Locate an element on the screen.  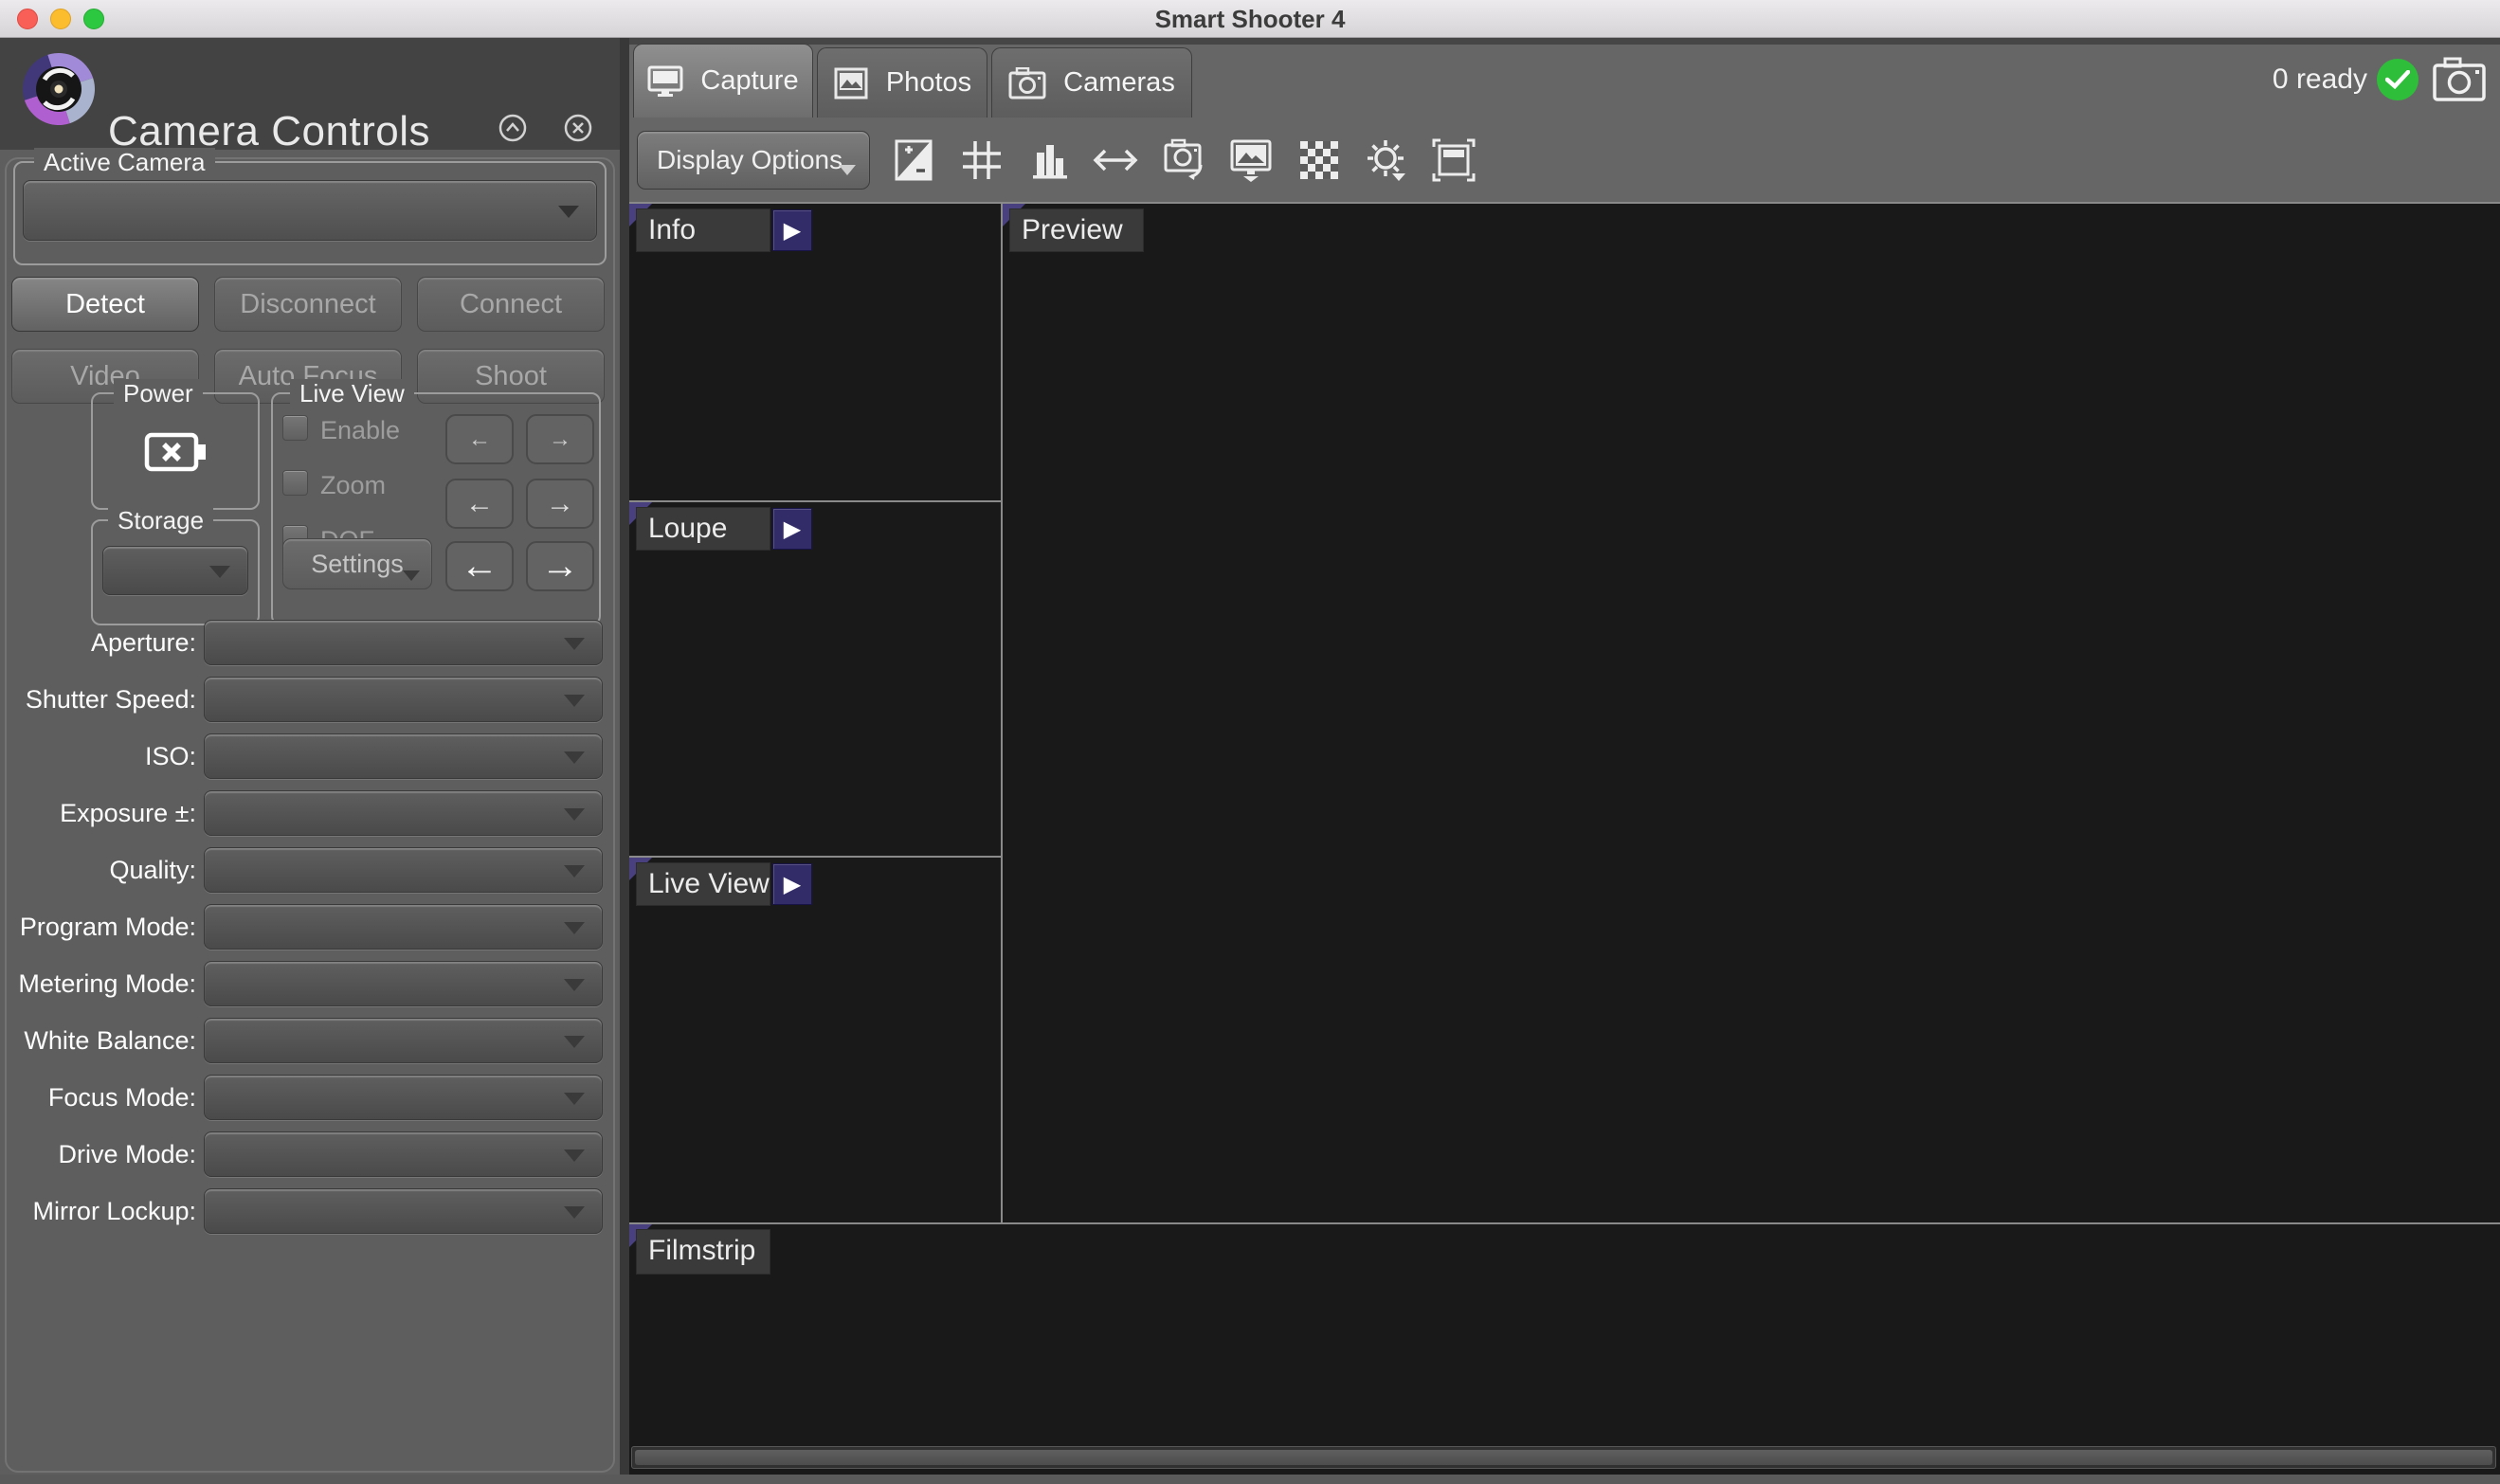
brightness-icon is located at coordinates (1386, 160).